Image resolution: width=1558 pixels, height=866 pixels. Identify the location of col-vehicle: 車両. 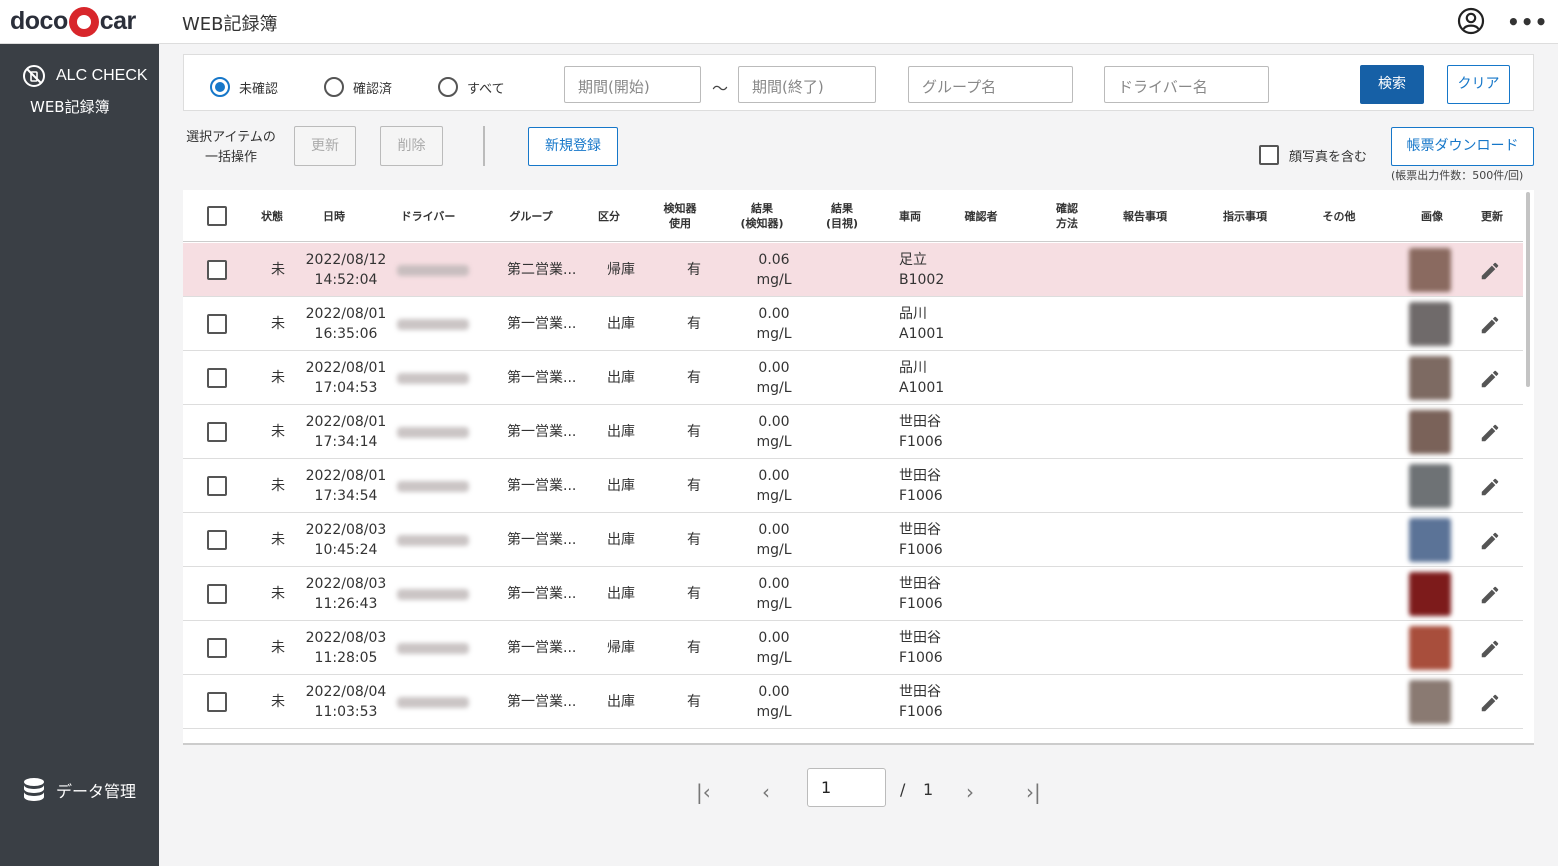
(910, 216).